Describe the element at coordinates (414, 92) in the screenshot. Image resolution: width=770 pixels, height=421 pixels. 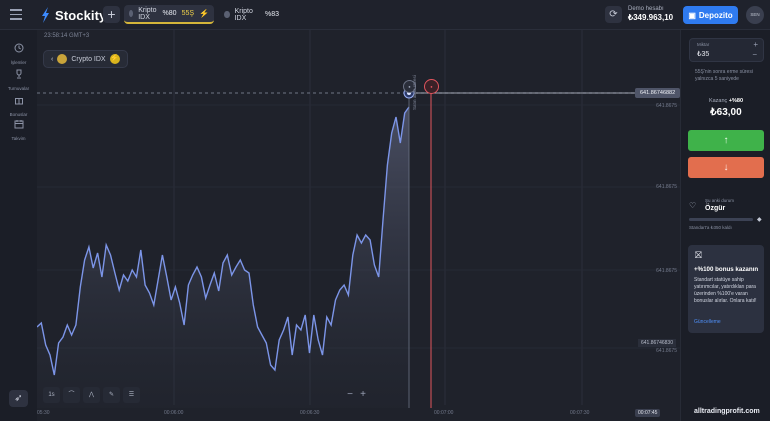
I see `purchase-time-label: Satın alma süresi` at that location.